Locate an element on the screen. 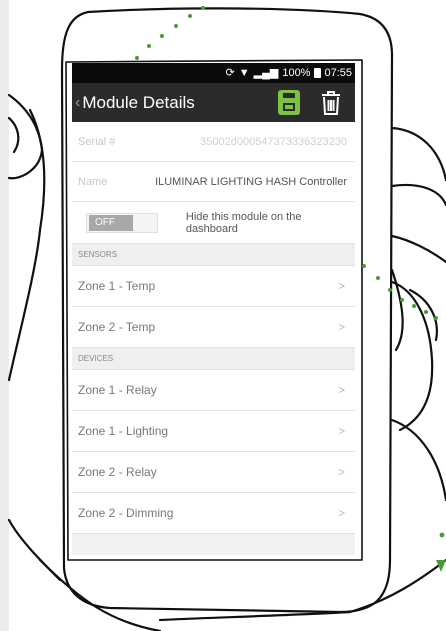  floppy-disk-icon is located at coordinates (289, 95).